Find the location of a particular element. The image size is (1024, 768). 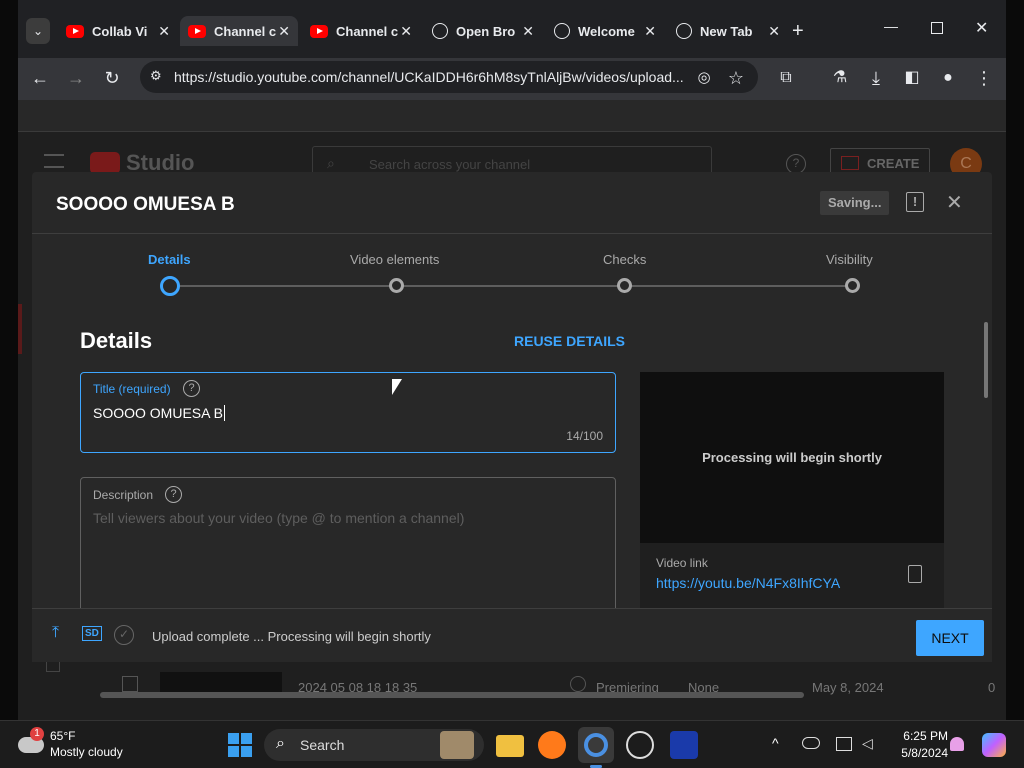

step-video-elements-dot is located at coordinates (396, 285).